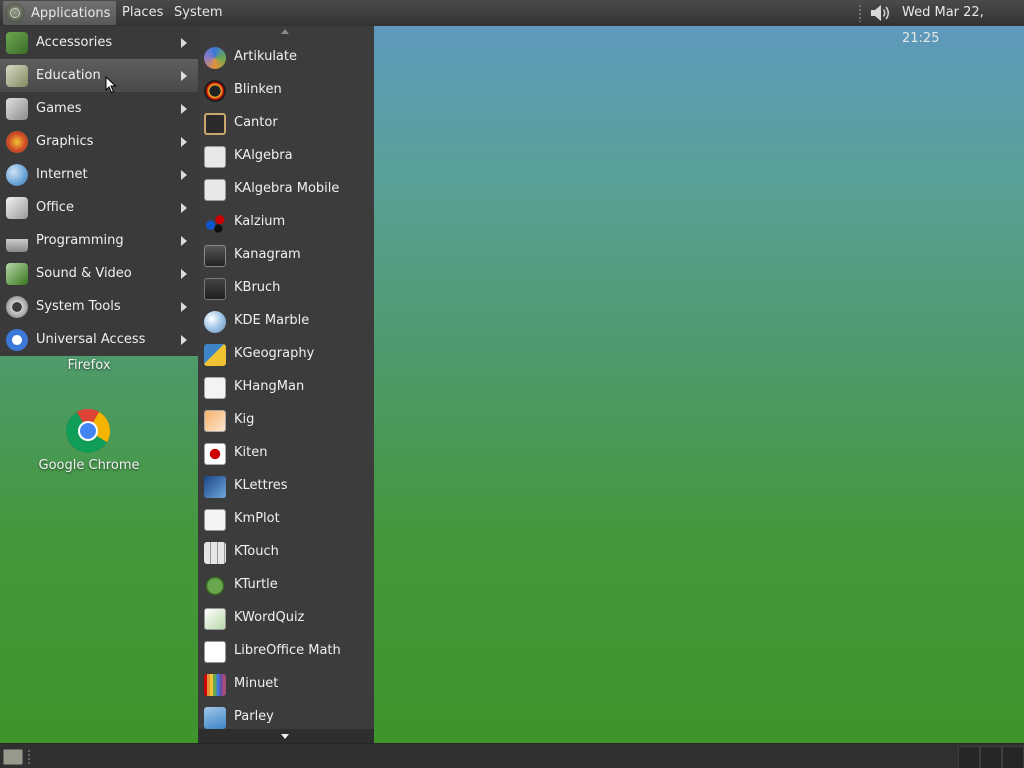 This screenshot has width=1024, height=768. I want to click on gear-icon, so click(17, 307).